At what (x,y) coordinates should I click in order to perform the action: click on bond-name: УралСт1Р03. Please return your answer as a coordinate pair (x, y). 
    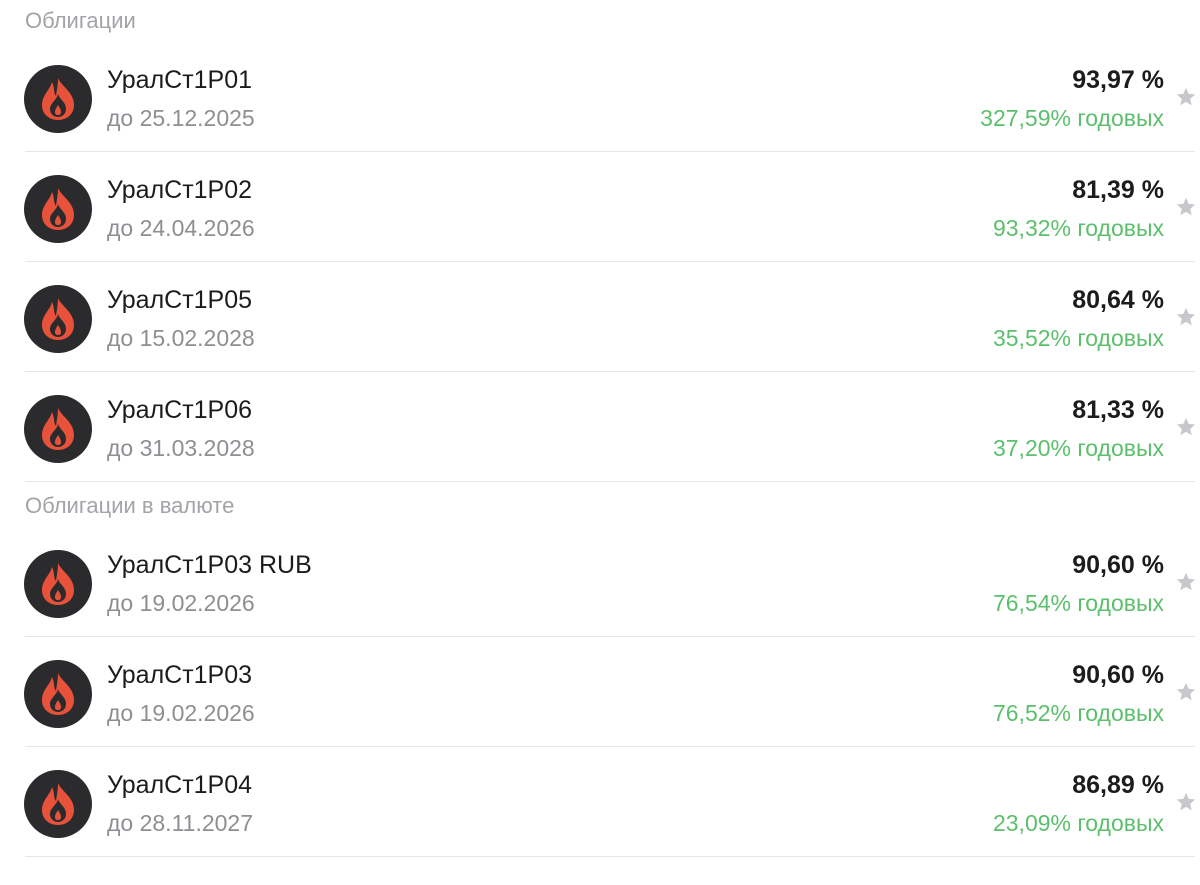
    Looking at the image, I should click on (180, 675).